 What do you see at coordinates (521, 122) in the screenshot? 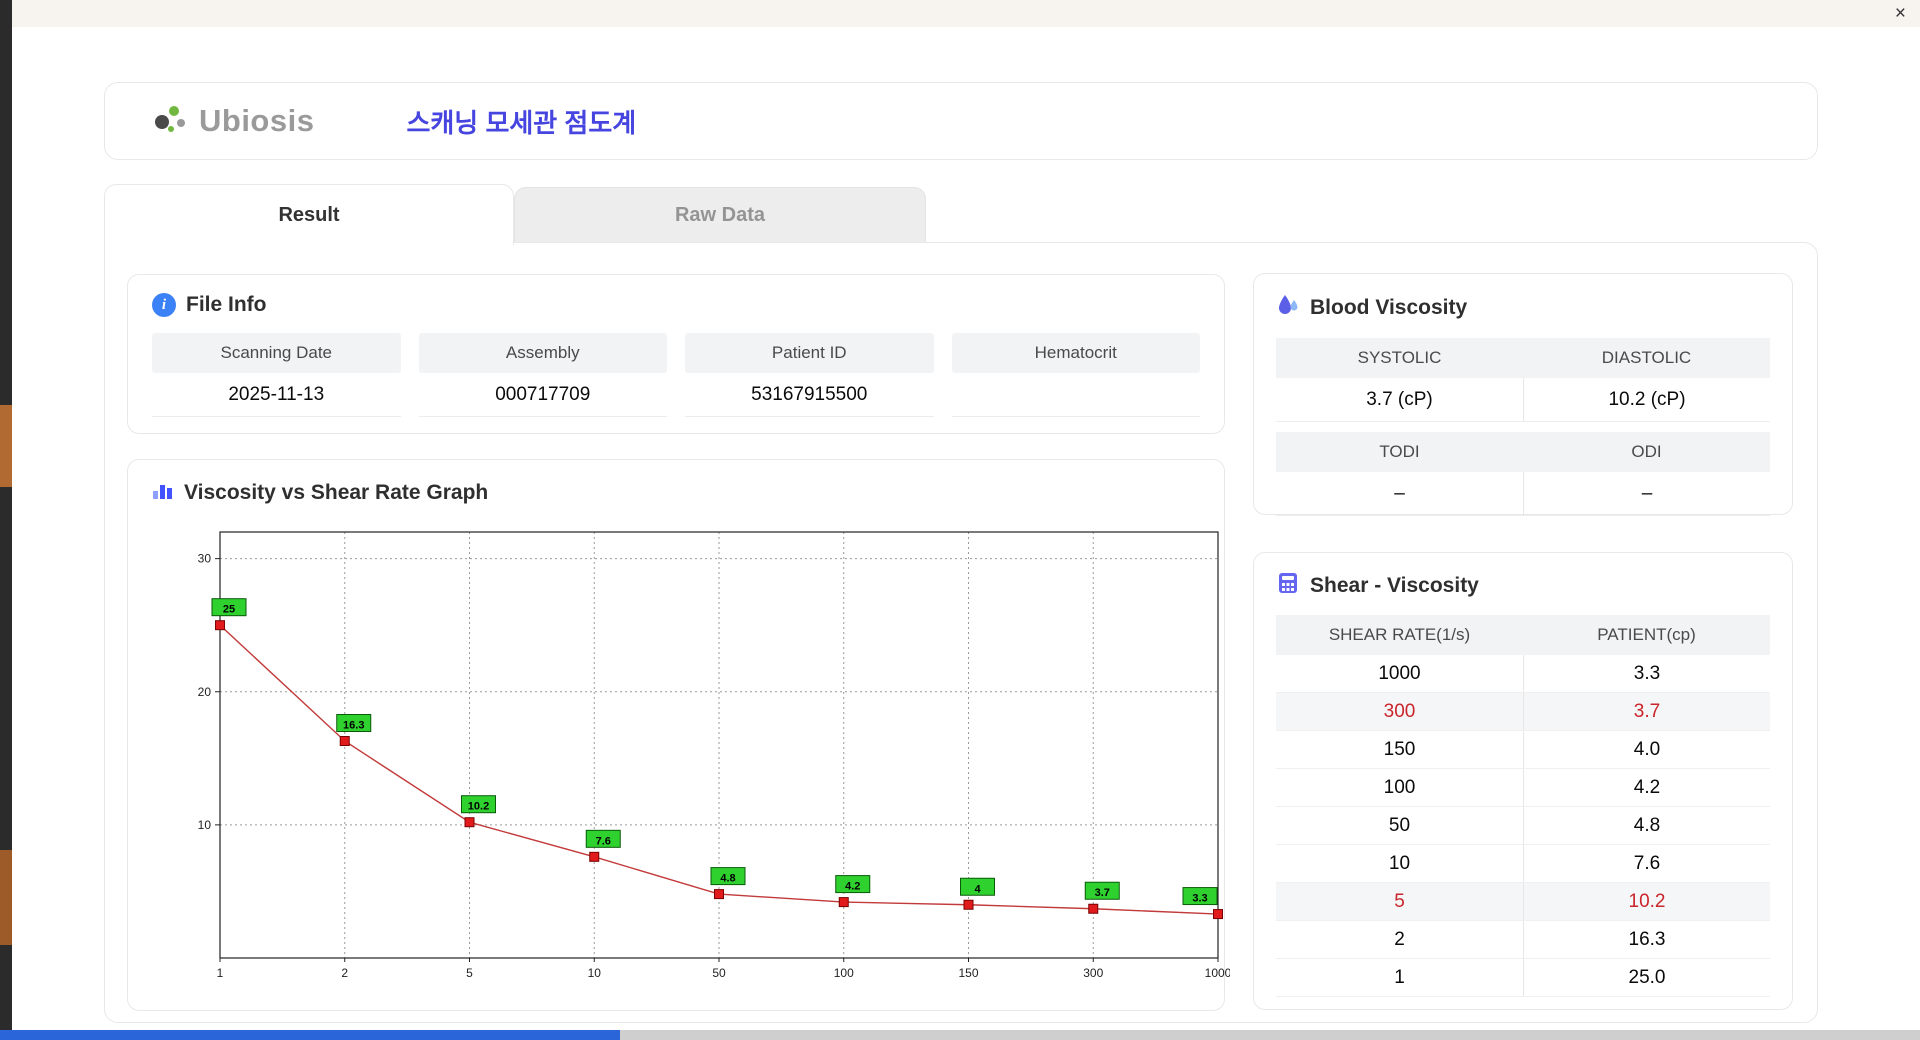
I see `page-title: 스캐닝 모세관 점도계` at bounding box center [521, 122].